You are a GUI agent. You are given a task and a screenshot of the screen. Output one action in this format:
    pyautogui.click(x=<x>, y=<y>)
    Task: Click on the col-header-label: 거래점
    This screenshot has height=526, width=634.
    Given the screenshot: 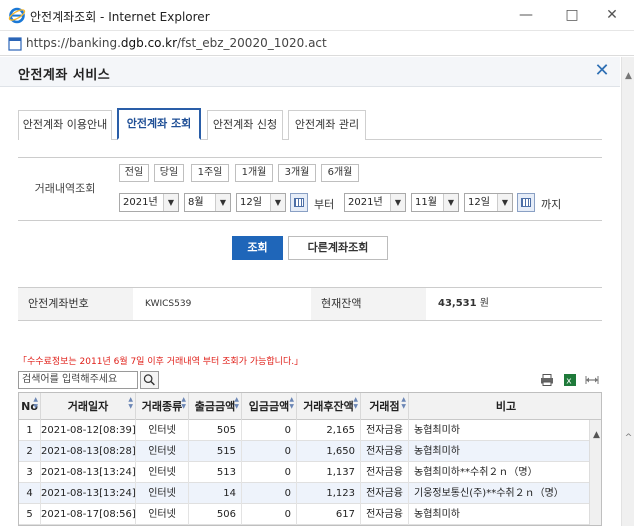 What is the action you would take?
    pyautogui.click(x=384, y=406)
    